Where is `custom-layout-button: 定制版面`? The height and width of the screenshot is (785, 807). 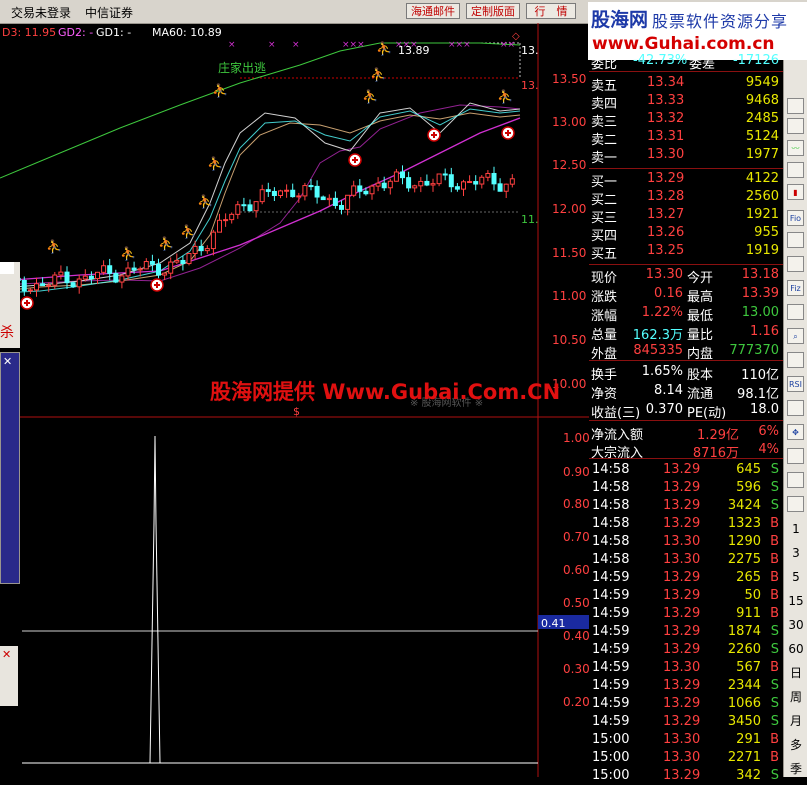 custom-layout-button: 定制版面 is located at coordinates (493, 11).